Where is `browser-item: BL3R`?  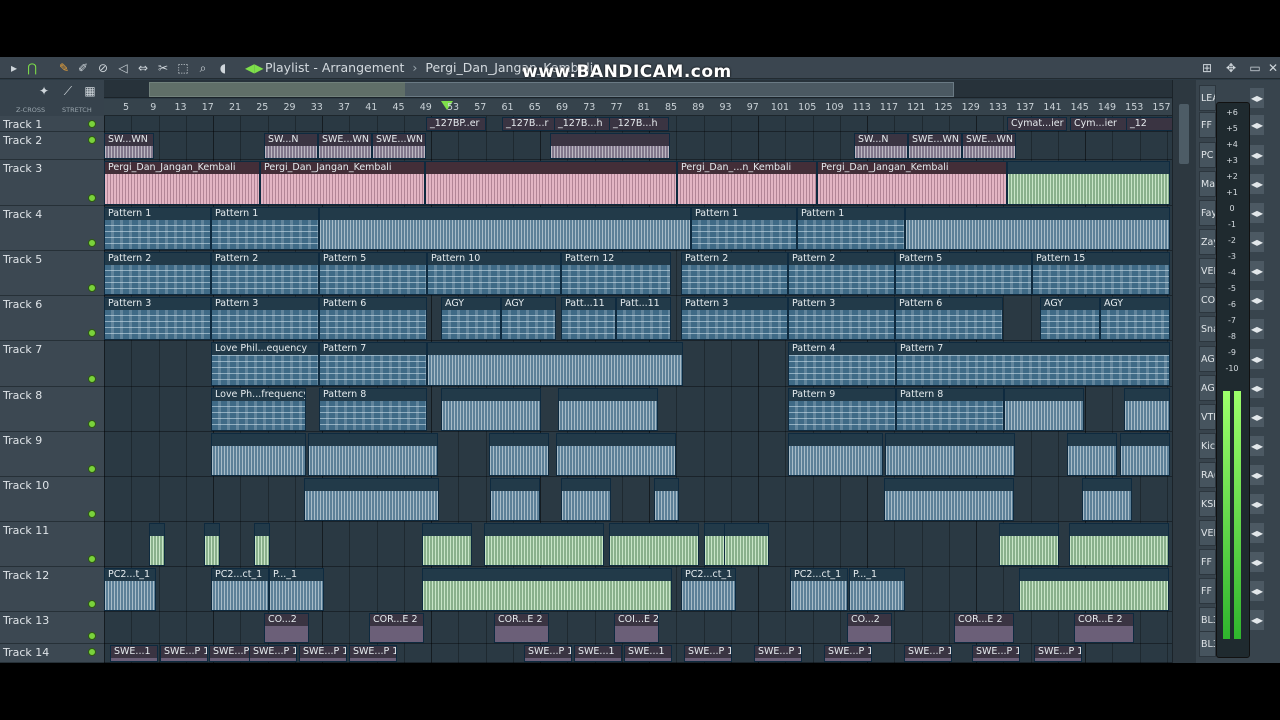
browser-item: BL3R is located at coordinates (1207, 644).